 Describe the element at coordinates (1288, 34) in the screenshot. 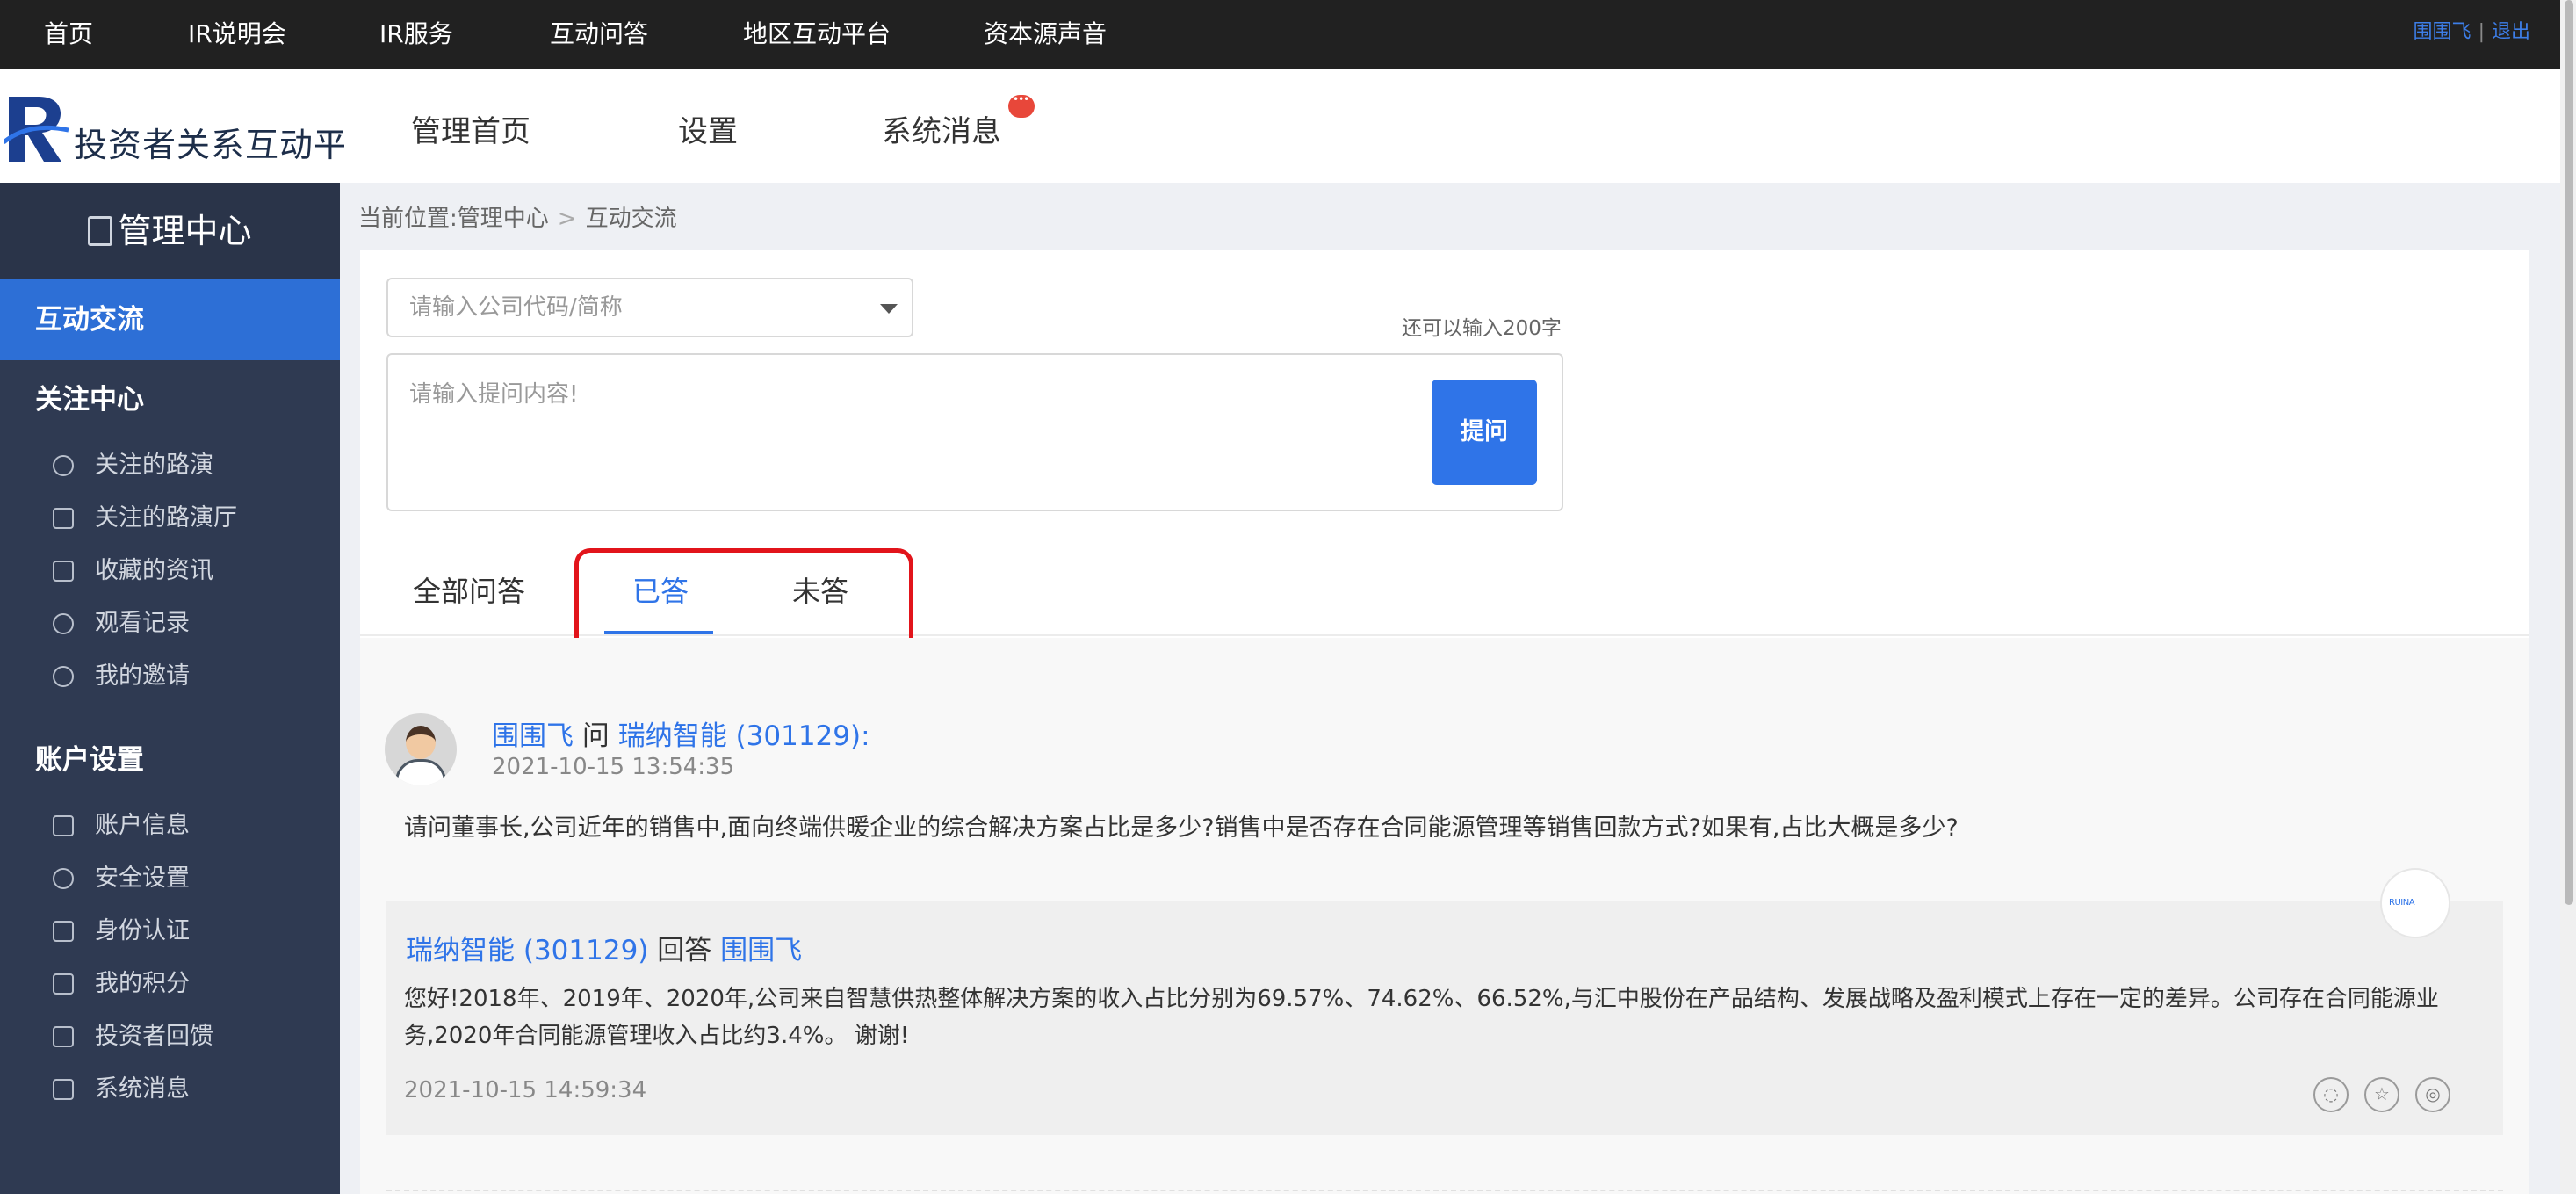

I see `top-nav: 首页 IR说明会 IR服务 互动问答 地区互动平台 资本源声音 围围飞 | 退出` at that location.